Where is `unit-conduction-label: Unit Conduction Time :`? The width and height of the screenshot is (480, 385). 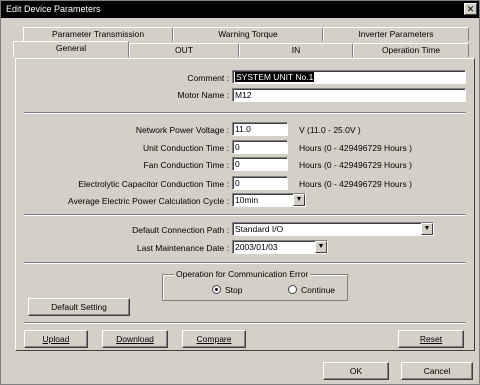 unit-conduction-label: Unit Conduction Time : is located at coordinates (186, 148).